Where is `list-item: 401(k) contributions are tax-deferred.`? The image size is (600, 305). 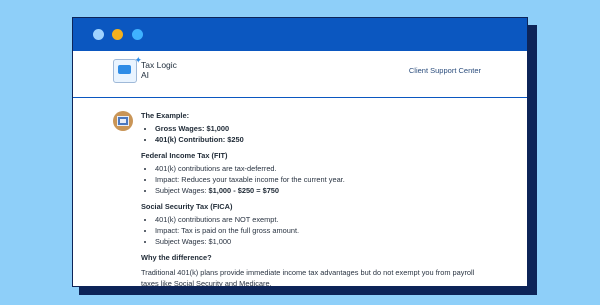 list-item: 401(k) contributions are tax-deferred. is located at coordinates (323, 168).